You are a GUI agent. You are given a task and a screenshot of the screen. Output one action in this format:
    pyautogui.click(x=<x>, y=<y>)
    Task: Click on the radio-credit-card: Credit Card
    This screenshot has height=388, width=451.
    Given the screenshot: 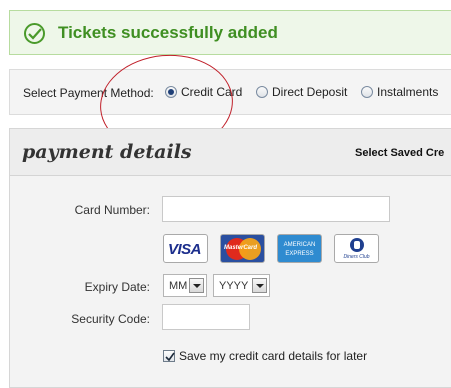 What is the action you would take?
    pyautogui.click(x=203, y=92)
    